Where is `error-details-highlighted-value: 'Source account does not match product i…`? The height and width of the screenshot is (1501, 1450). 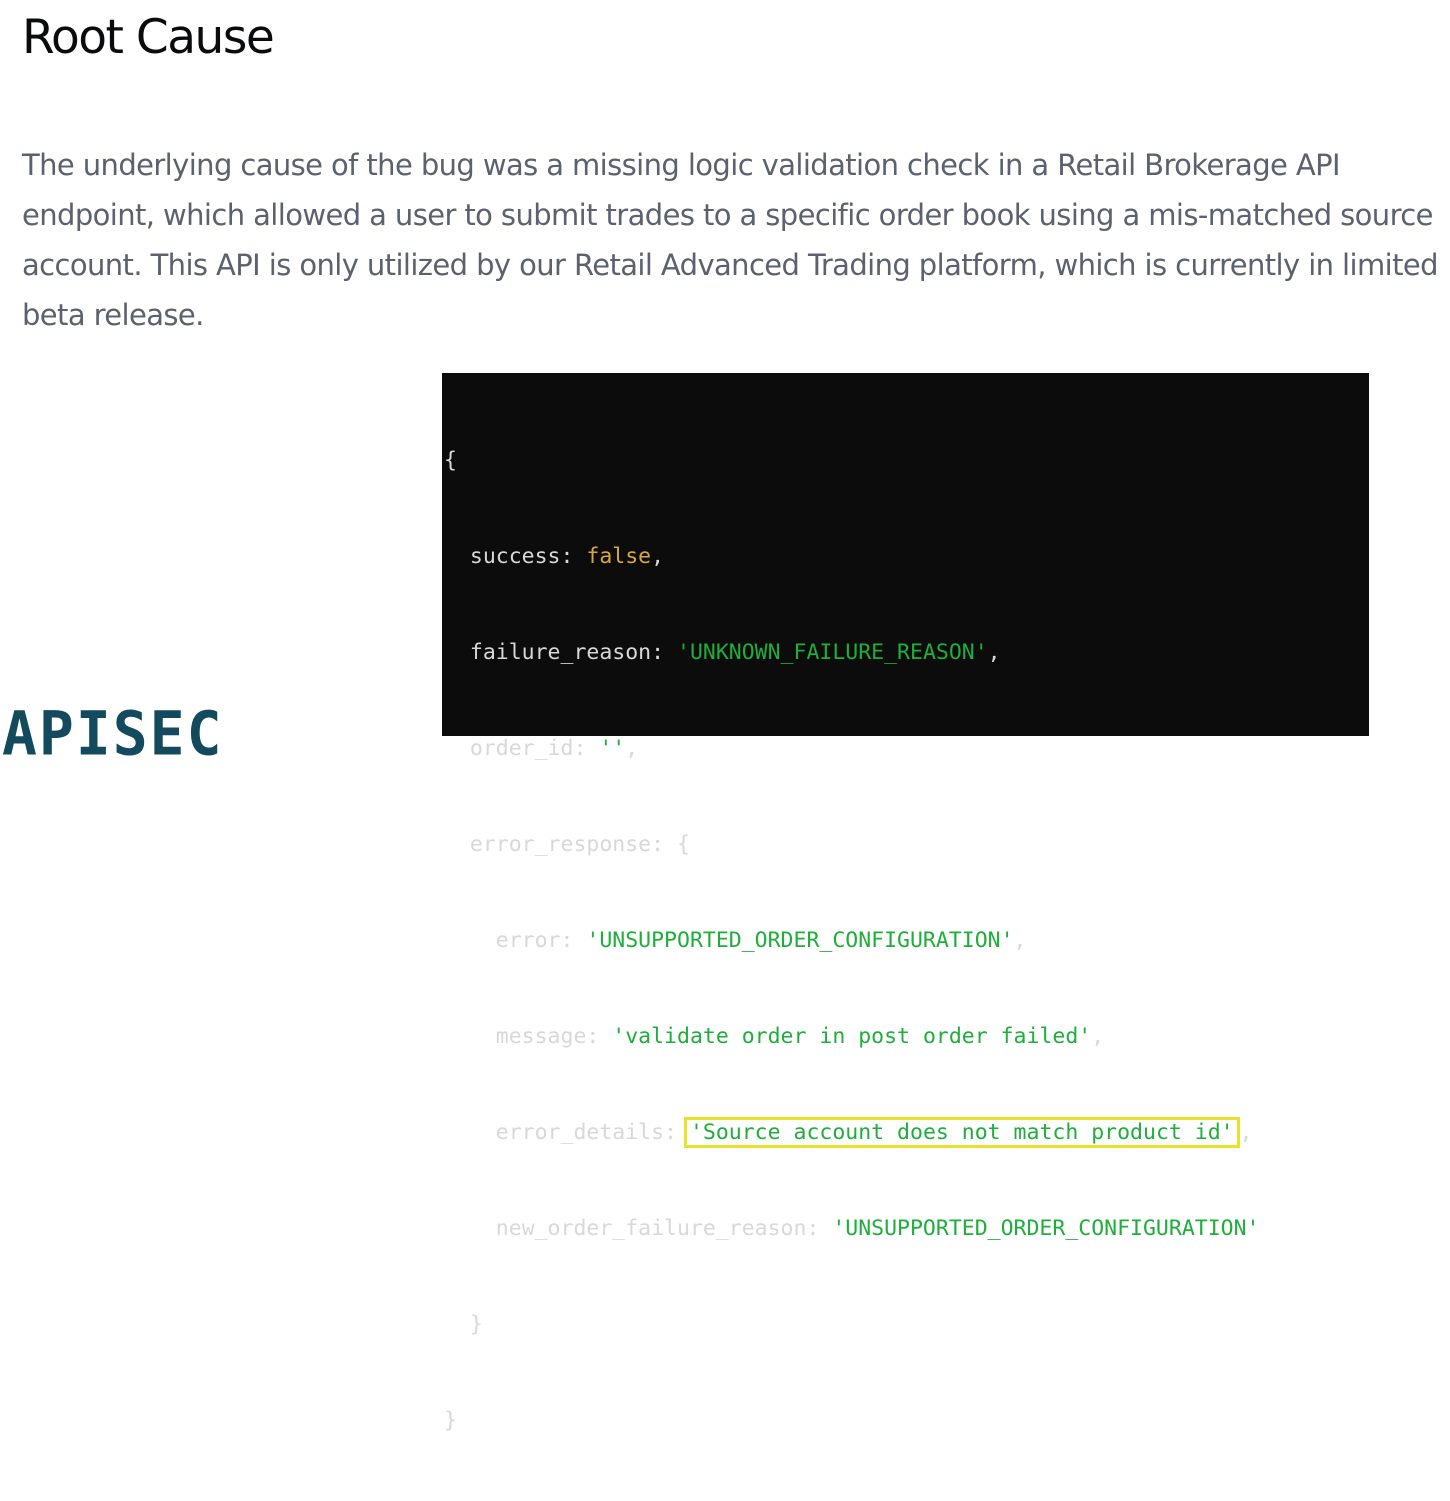 error-details-highlighted-value: 'Source account does not match product i… is located at coordinates (961, 1132).